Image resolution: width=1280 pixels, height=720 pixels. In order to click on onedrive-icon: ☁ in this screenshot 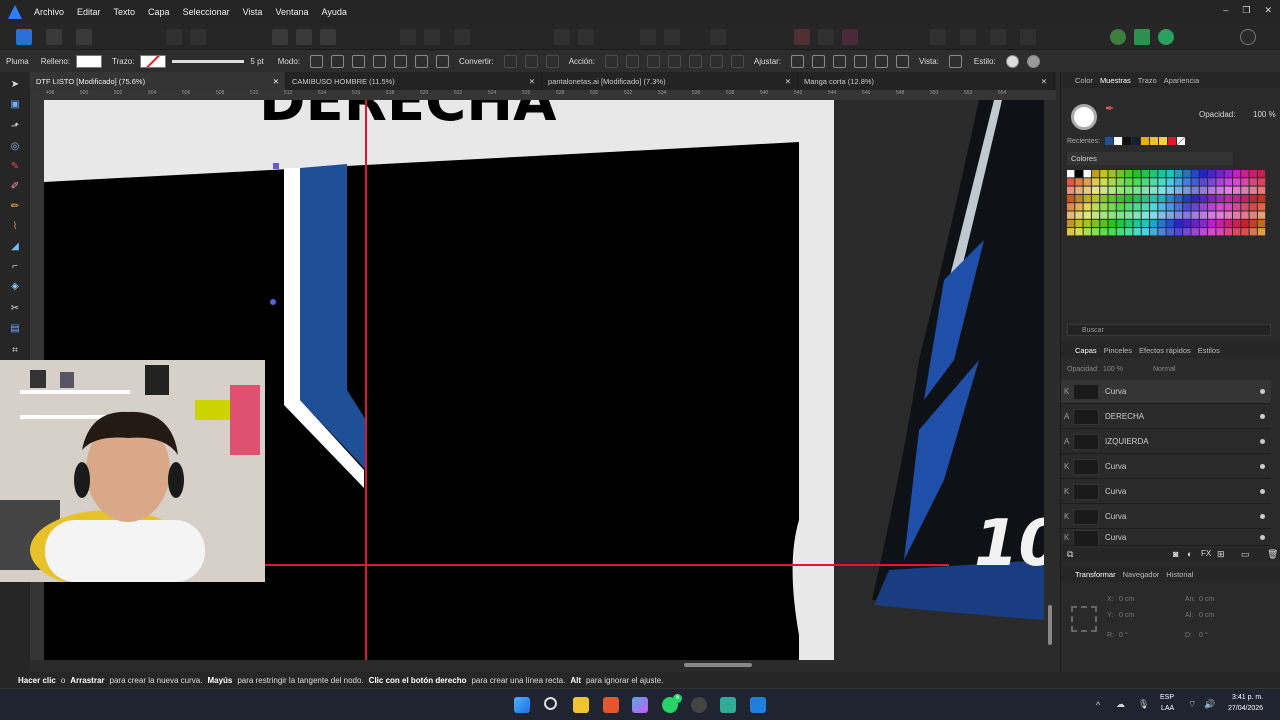, I will do `click(1120, 704)`.